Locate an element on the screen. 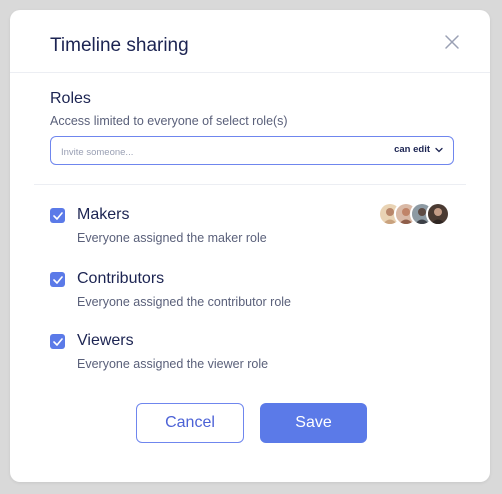  role-description: Everyone assigned the contributor role is located at coordinates (184, 302).